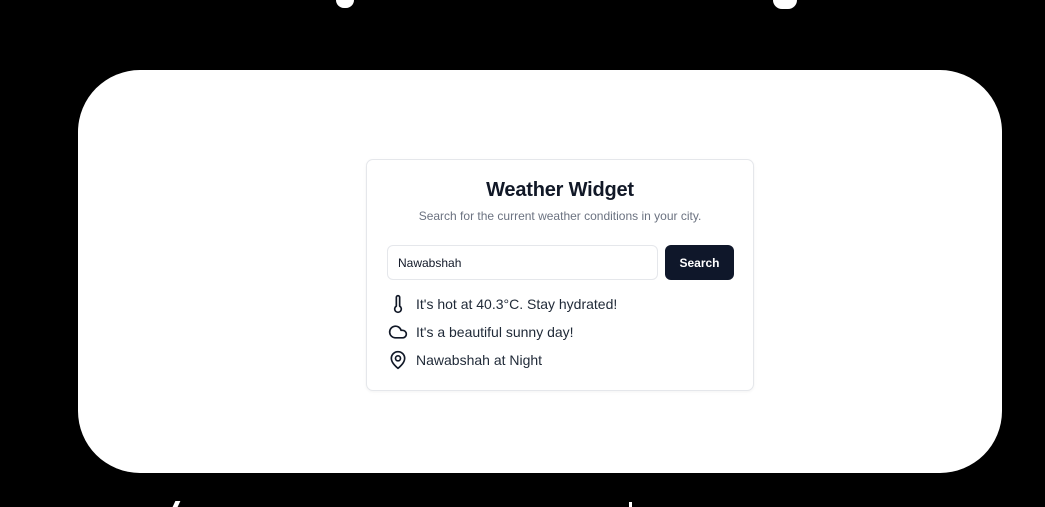 The height and width of the screenshot is (507, 1045). What do you see at coordinates (398, 332) in the screenshot?
I see `cloud-icon` at bounding box center [398, 332].